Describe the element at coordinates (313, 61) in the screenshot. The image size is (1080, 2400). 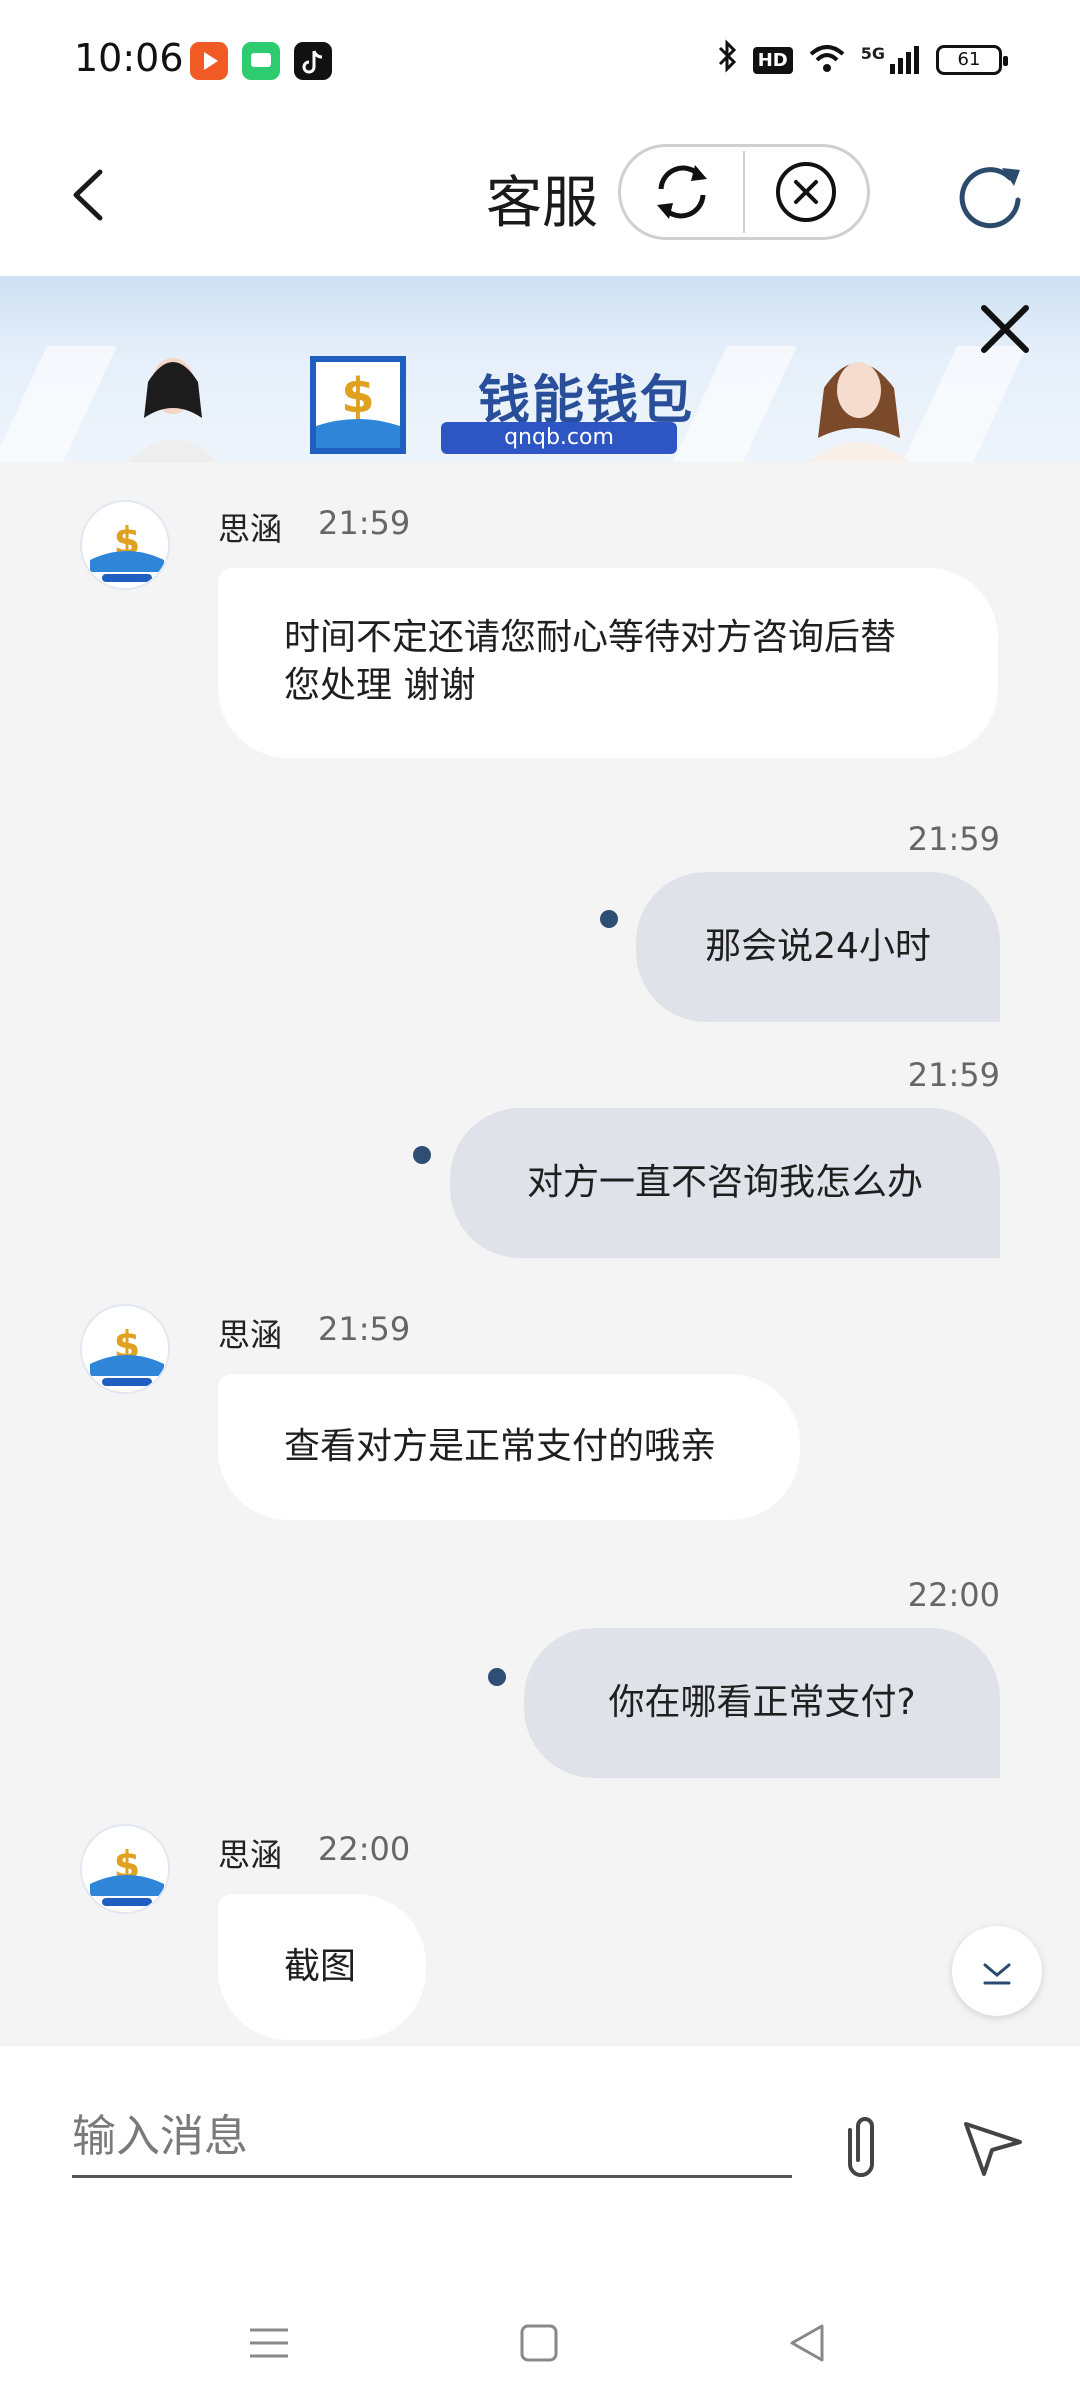
I see `tiktok-app-icon` at that location.